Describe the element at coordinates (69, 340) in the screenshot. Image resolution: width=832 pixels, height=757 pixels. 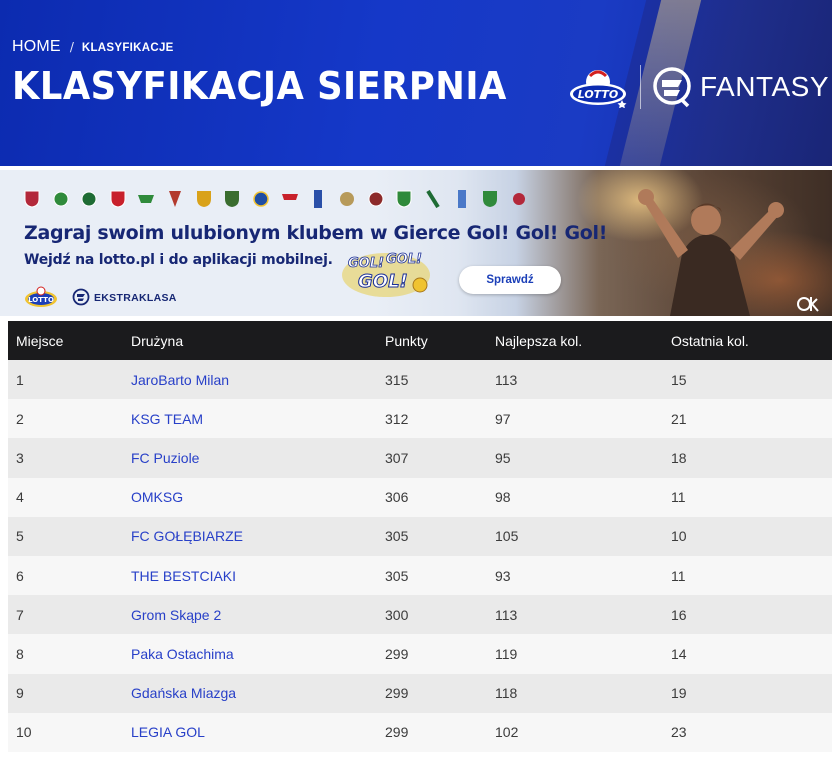
I see `column-header-place: Miejsce` at that location.